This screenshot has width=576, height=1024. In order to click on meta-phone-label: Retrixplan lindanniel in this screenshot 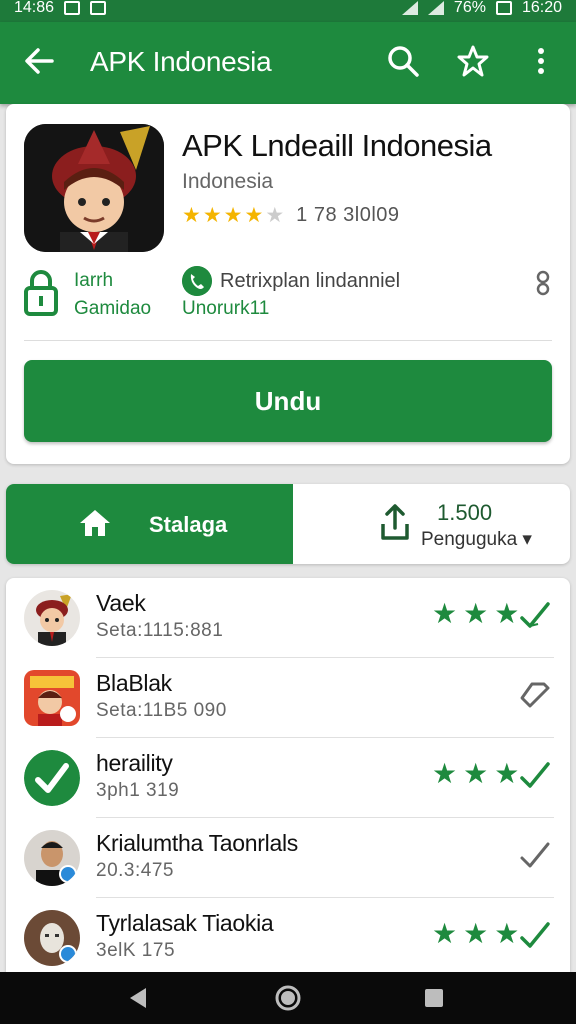, I will do `click(310, 281)`.